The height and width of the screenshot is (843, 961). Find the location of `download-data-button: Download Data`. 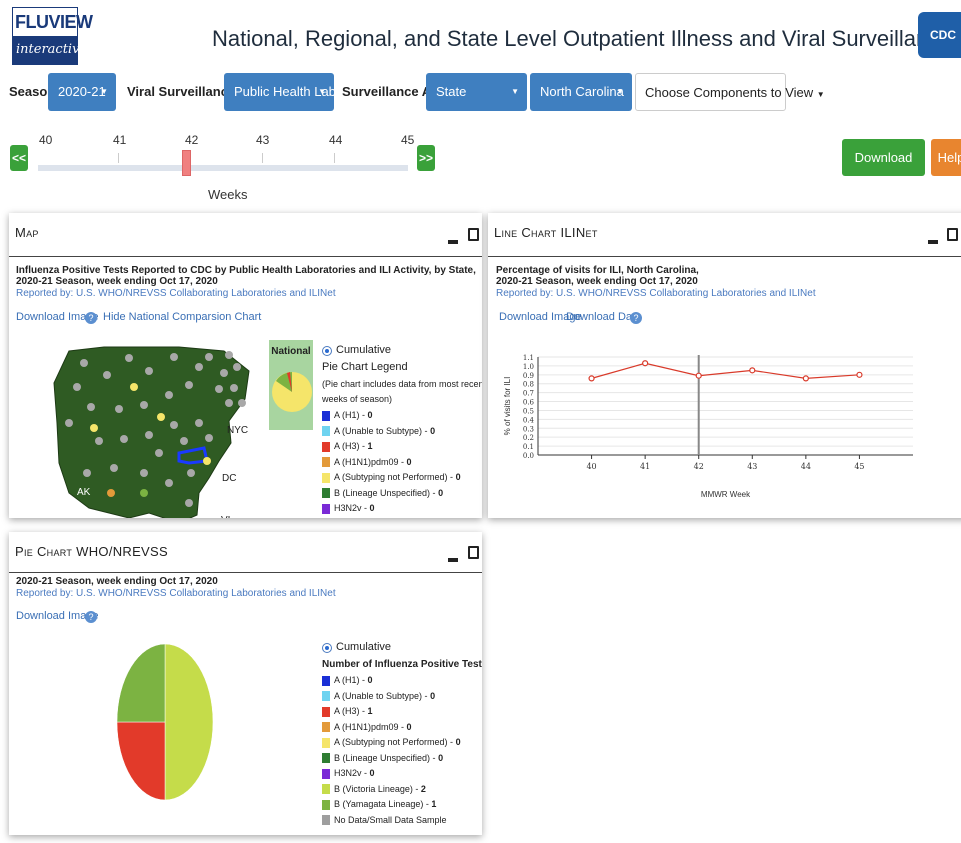

download-data-button: Download Data is located at coordinates (883, 170).